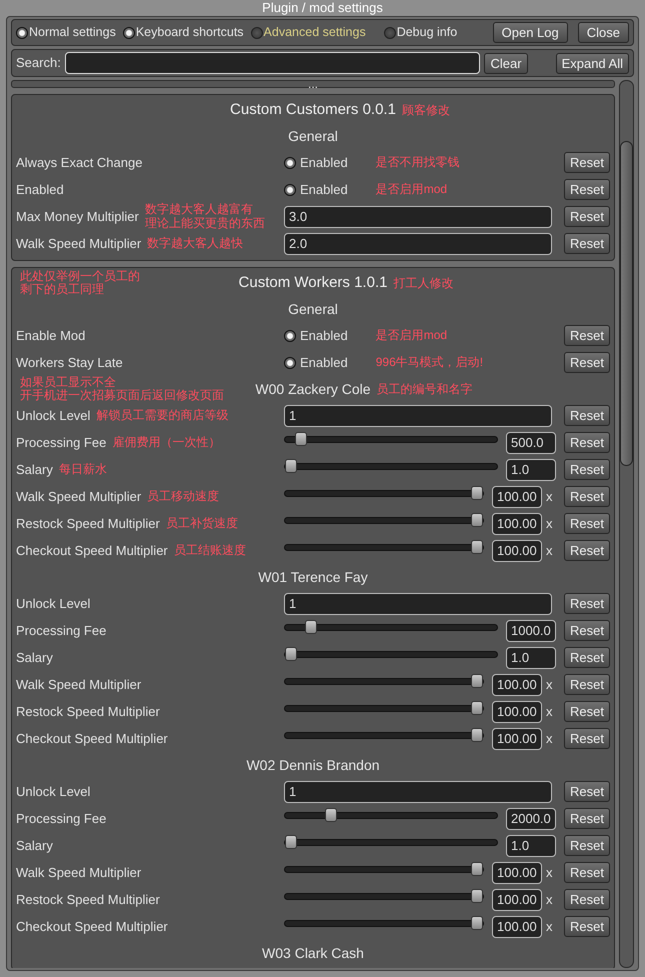 Image resolution: width=645 pixels, height=977 pixels. Describe the element at coordinates (79, 163) in the screenshot. I see `setting-label: Always Exact Change` at that location.